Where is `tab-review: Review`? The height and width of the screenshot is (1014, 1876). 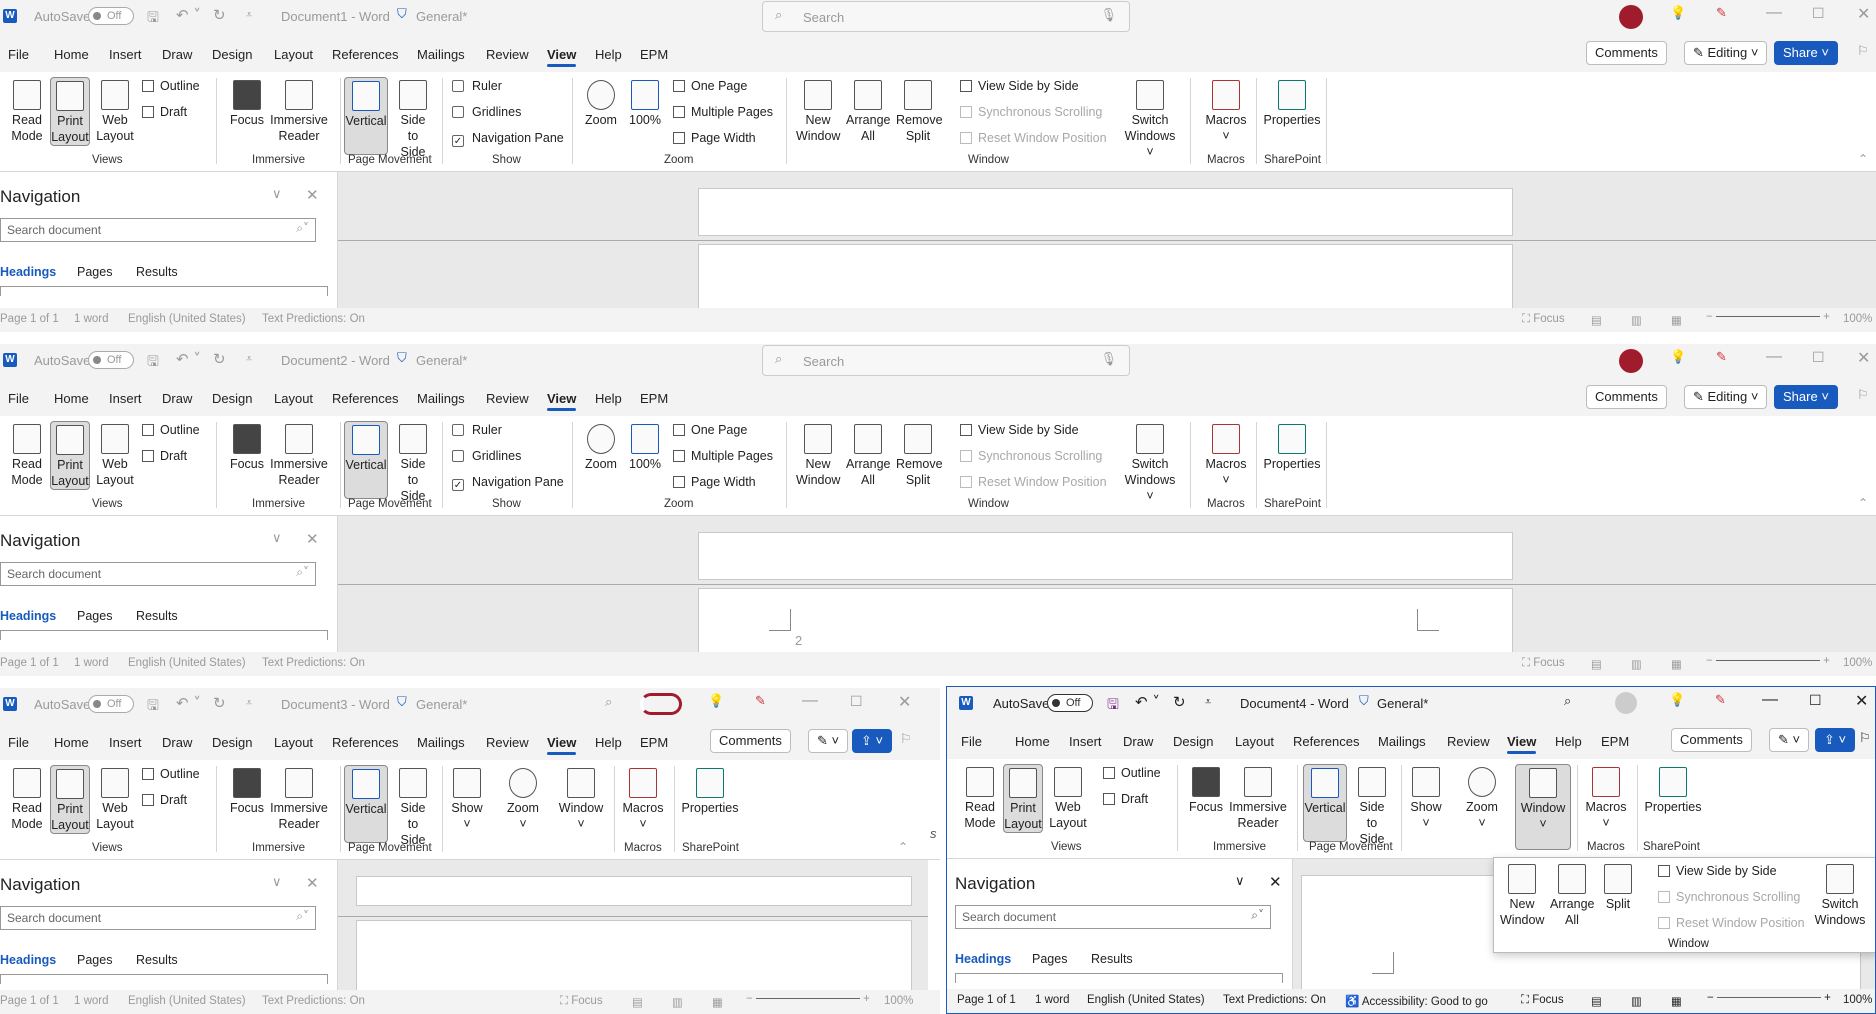
tab-review: Review is located at coordinates (507, 742).